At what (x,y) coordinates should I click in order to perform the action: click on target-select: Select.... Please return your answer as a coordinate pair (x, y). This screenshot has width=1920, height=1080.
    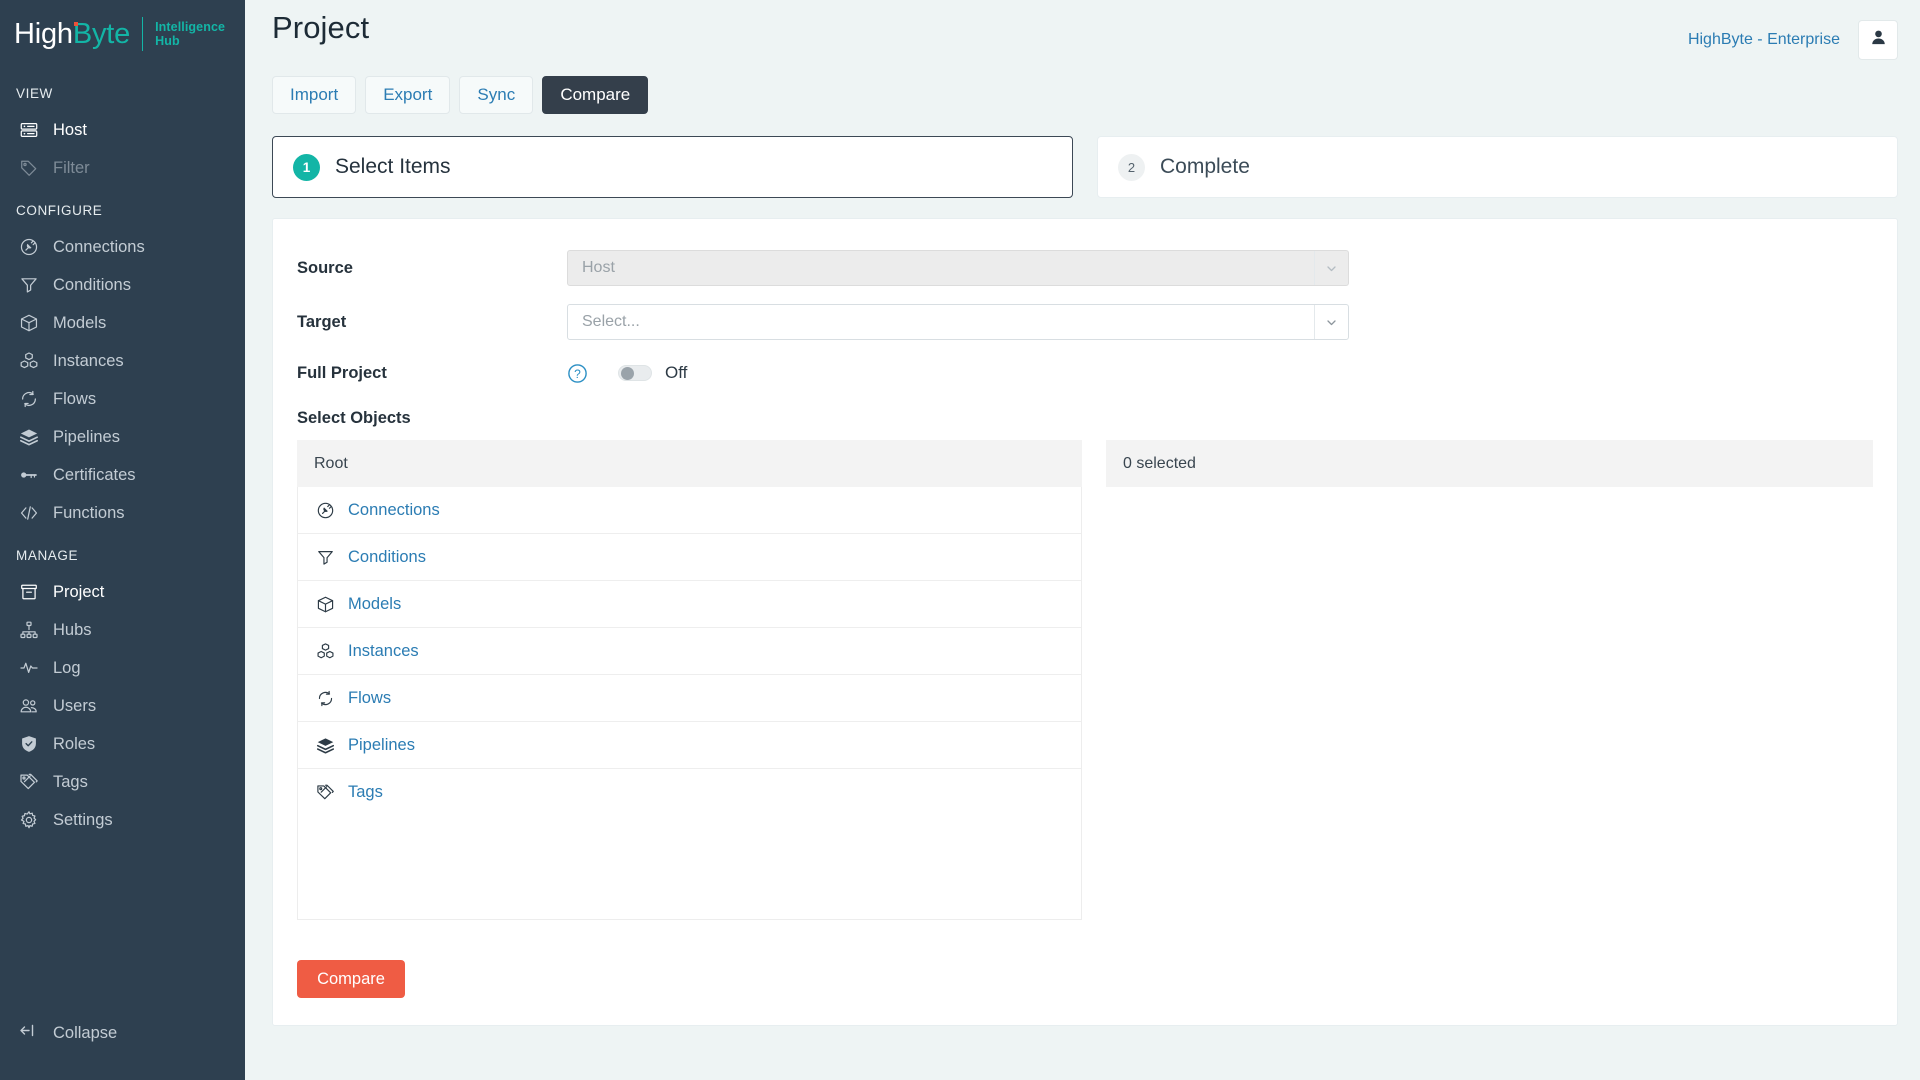
    Looking at the image, I should click on (958, 322).